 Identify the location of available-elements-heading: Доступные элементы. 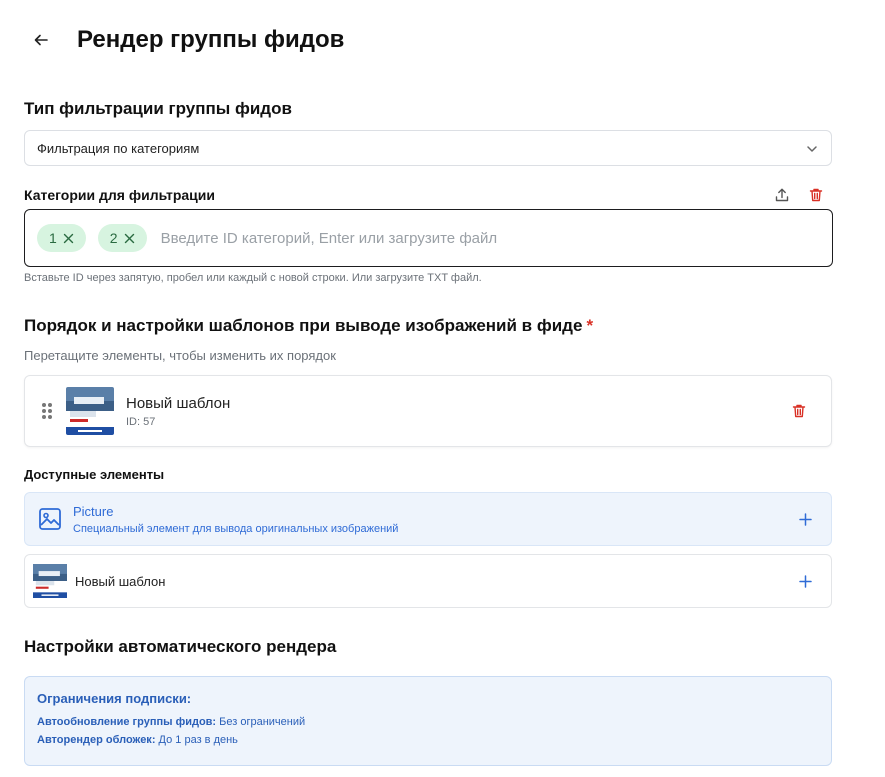
(94, 474).